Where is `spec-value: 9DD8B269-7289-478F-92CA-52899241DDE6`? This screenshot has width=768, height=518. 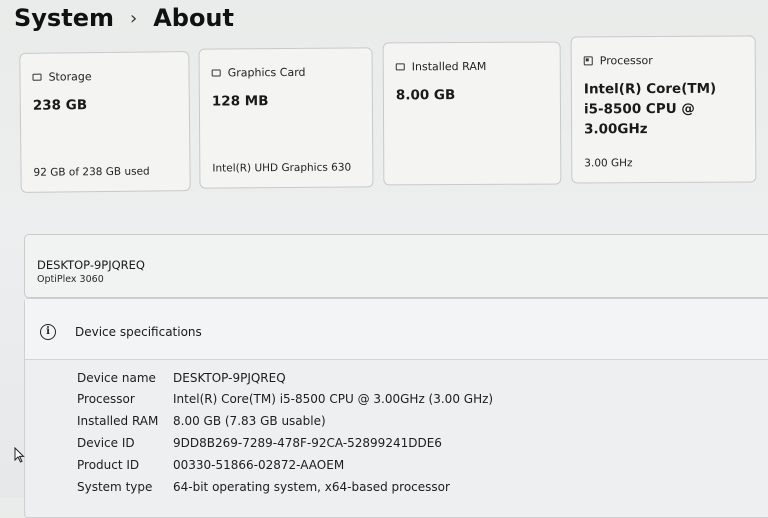 spec-value: 9DD8B269-7289-478F-92CA-52899241DDE6 is located at coordinates (307, 443).